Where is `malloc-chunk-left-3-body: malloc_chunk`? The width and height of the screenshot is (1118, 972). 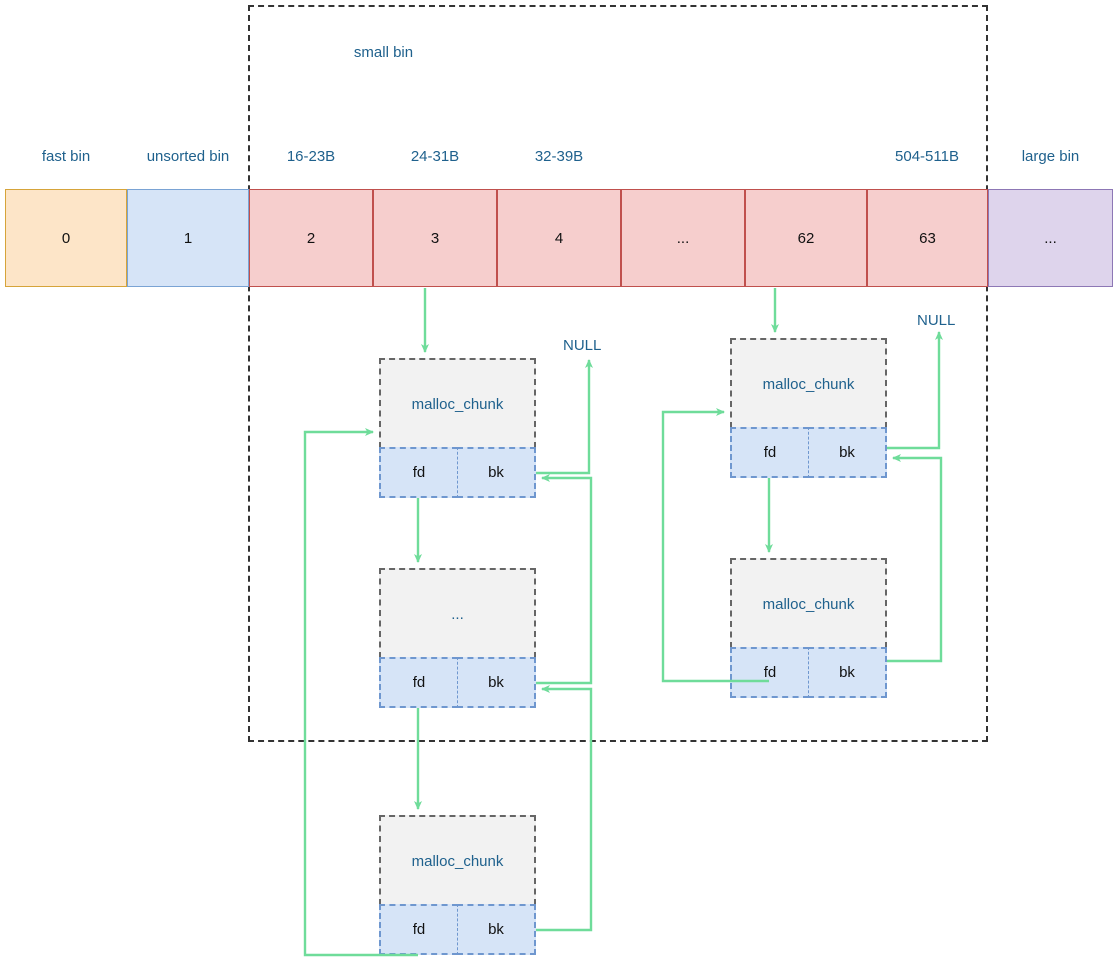
malloc-chunk-left-3-body: malloc_chunk is located at coordinates (457, 860).